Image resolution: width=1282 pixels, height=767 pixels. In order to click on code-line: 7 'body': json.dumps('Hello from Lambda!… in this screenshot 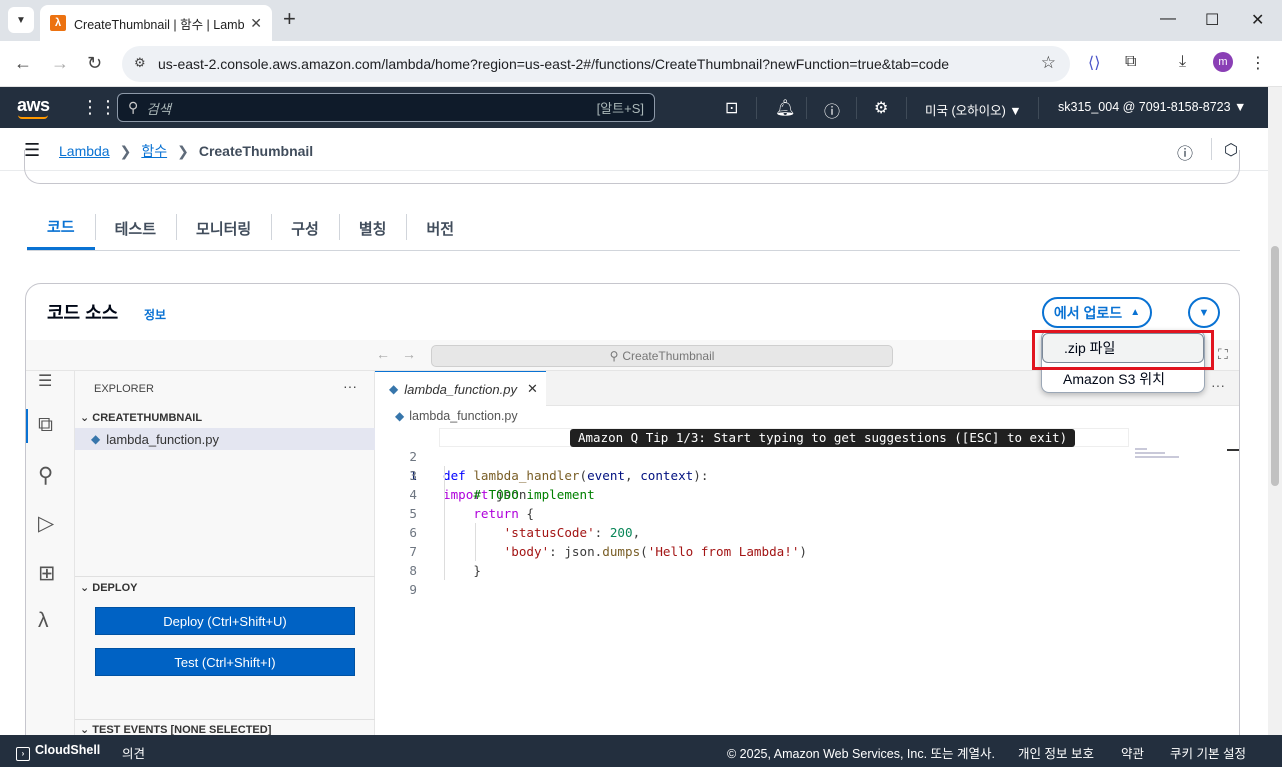, I will do `click(807, 551)`.